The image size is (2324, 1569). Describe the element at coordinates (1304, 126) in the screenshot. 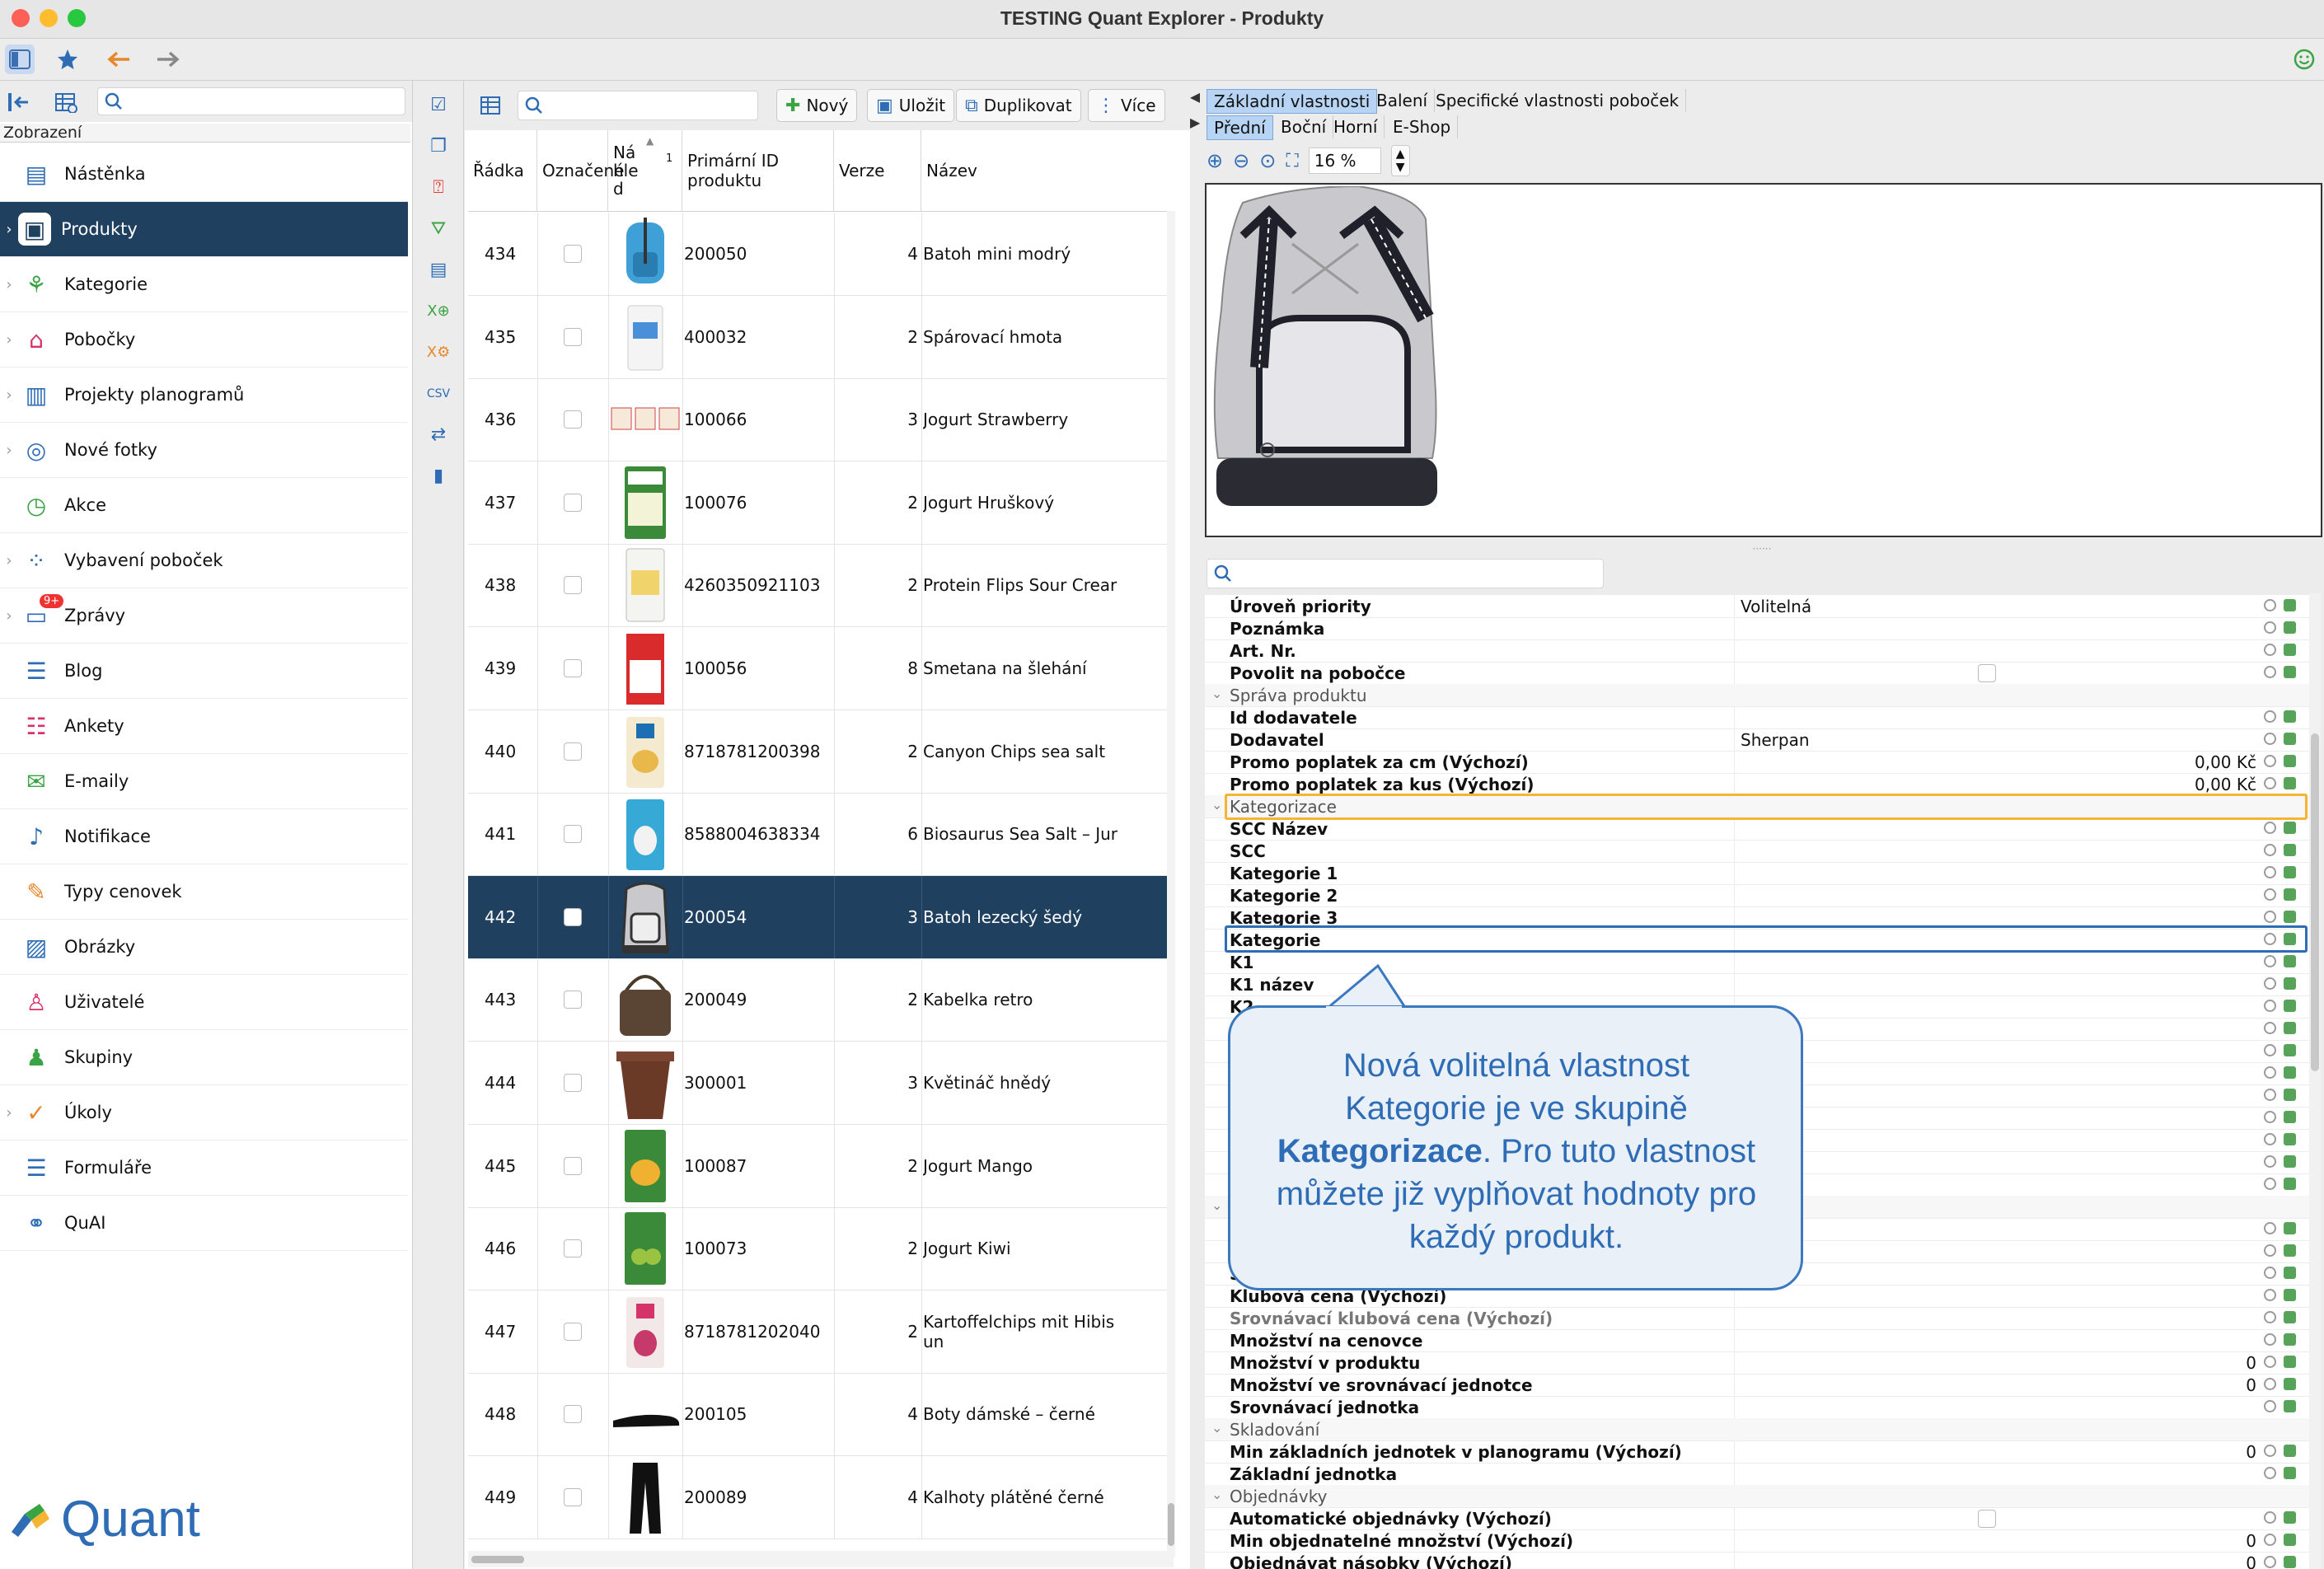

I see `view-tab-1: Boční` at that location.